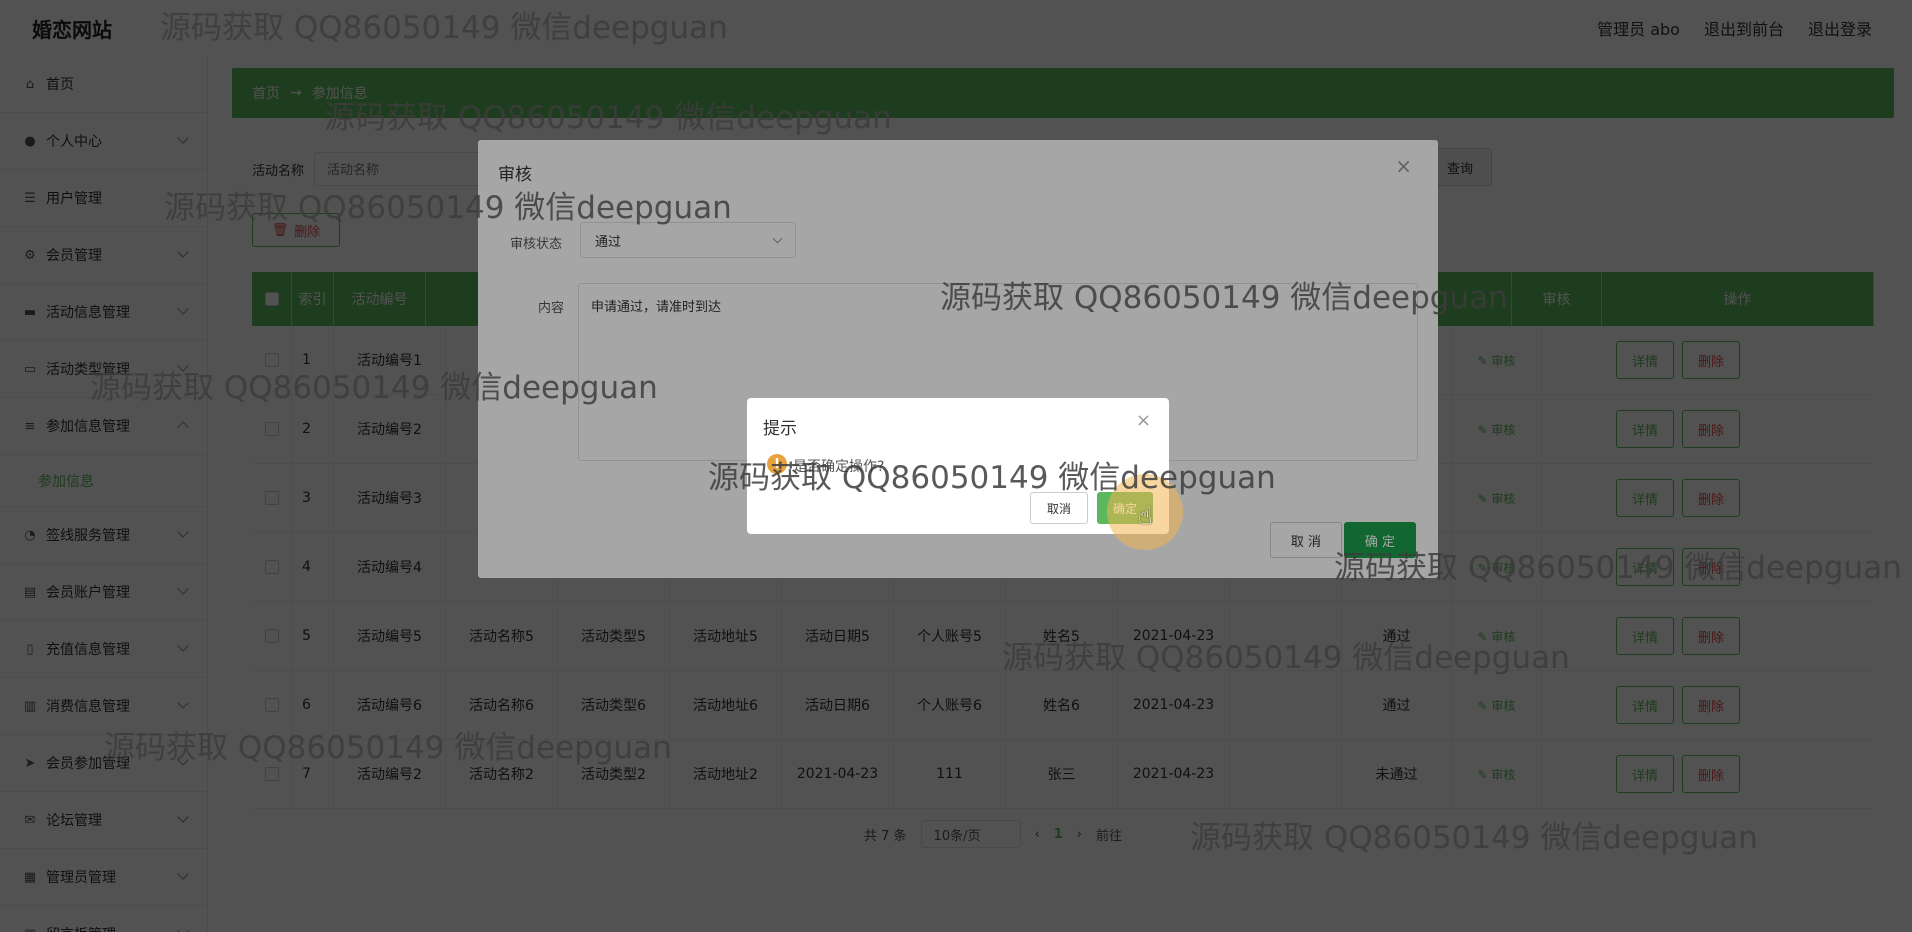 The height and width of the screenshot is (932, 1912). Describe the element at coordinates (1143, 420) in the screenshot. I see `close-icon: ×` at that location.